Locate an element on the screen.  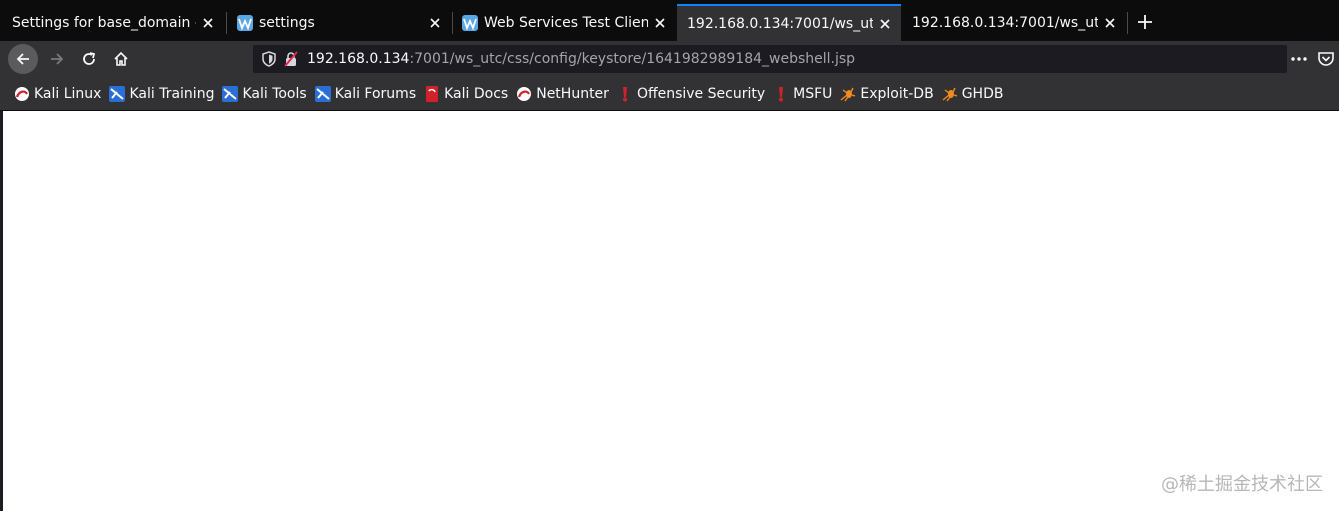
bookmark-offensive-security: Offensive Security is located at coordinates (691, 94).